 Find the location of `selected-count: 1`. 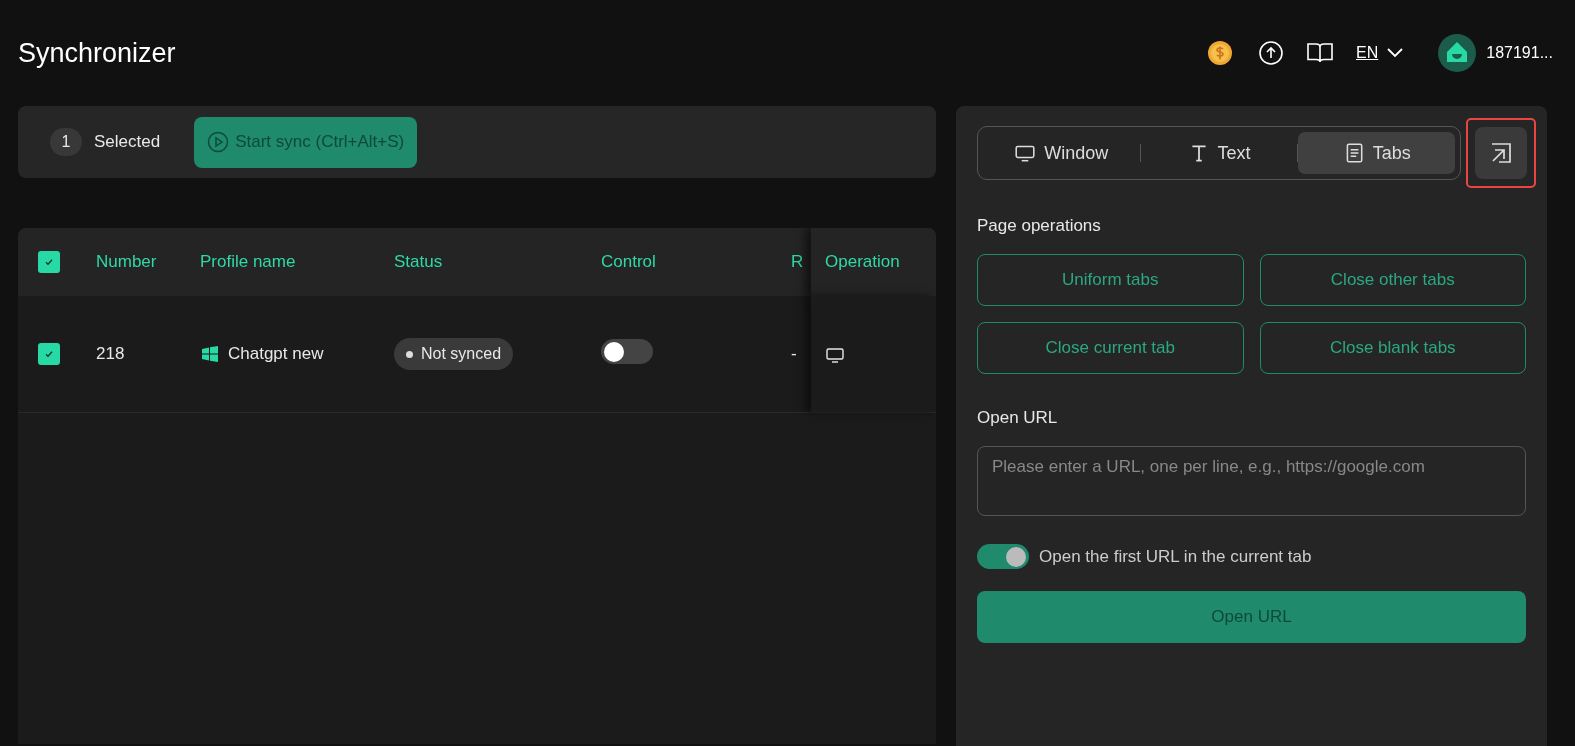

selected-count: 1 is located at coordinates (66, 142).